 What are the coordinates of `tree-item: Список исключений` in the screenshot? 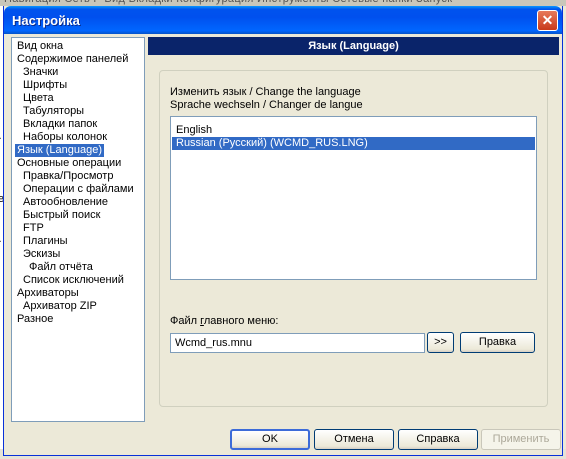 It's located at (73, 280).